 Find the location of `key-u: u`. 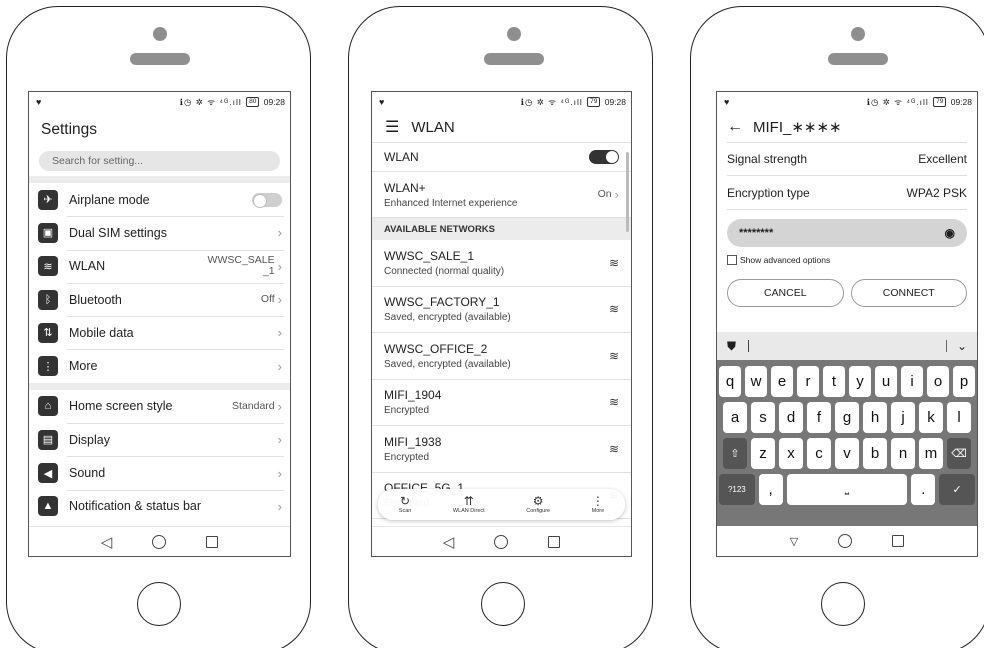

key-u: u is located at coordinates (886, 381).